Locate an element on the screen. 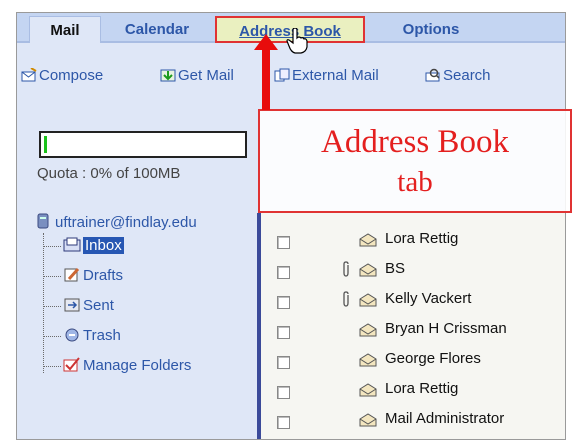  folder-drafts: Drafts is located at coordinates (93, 276).